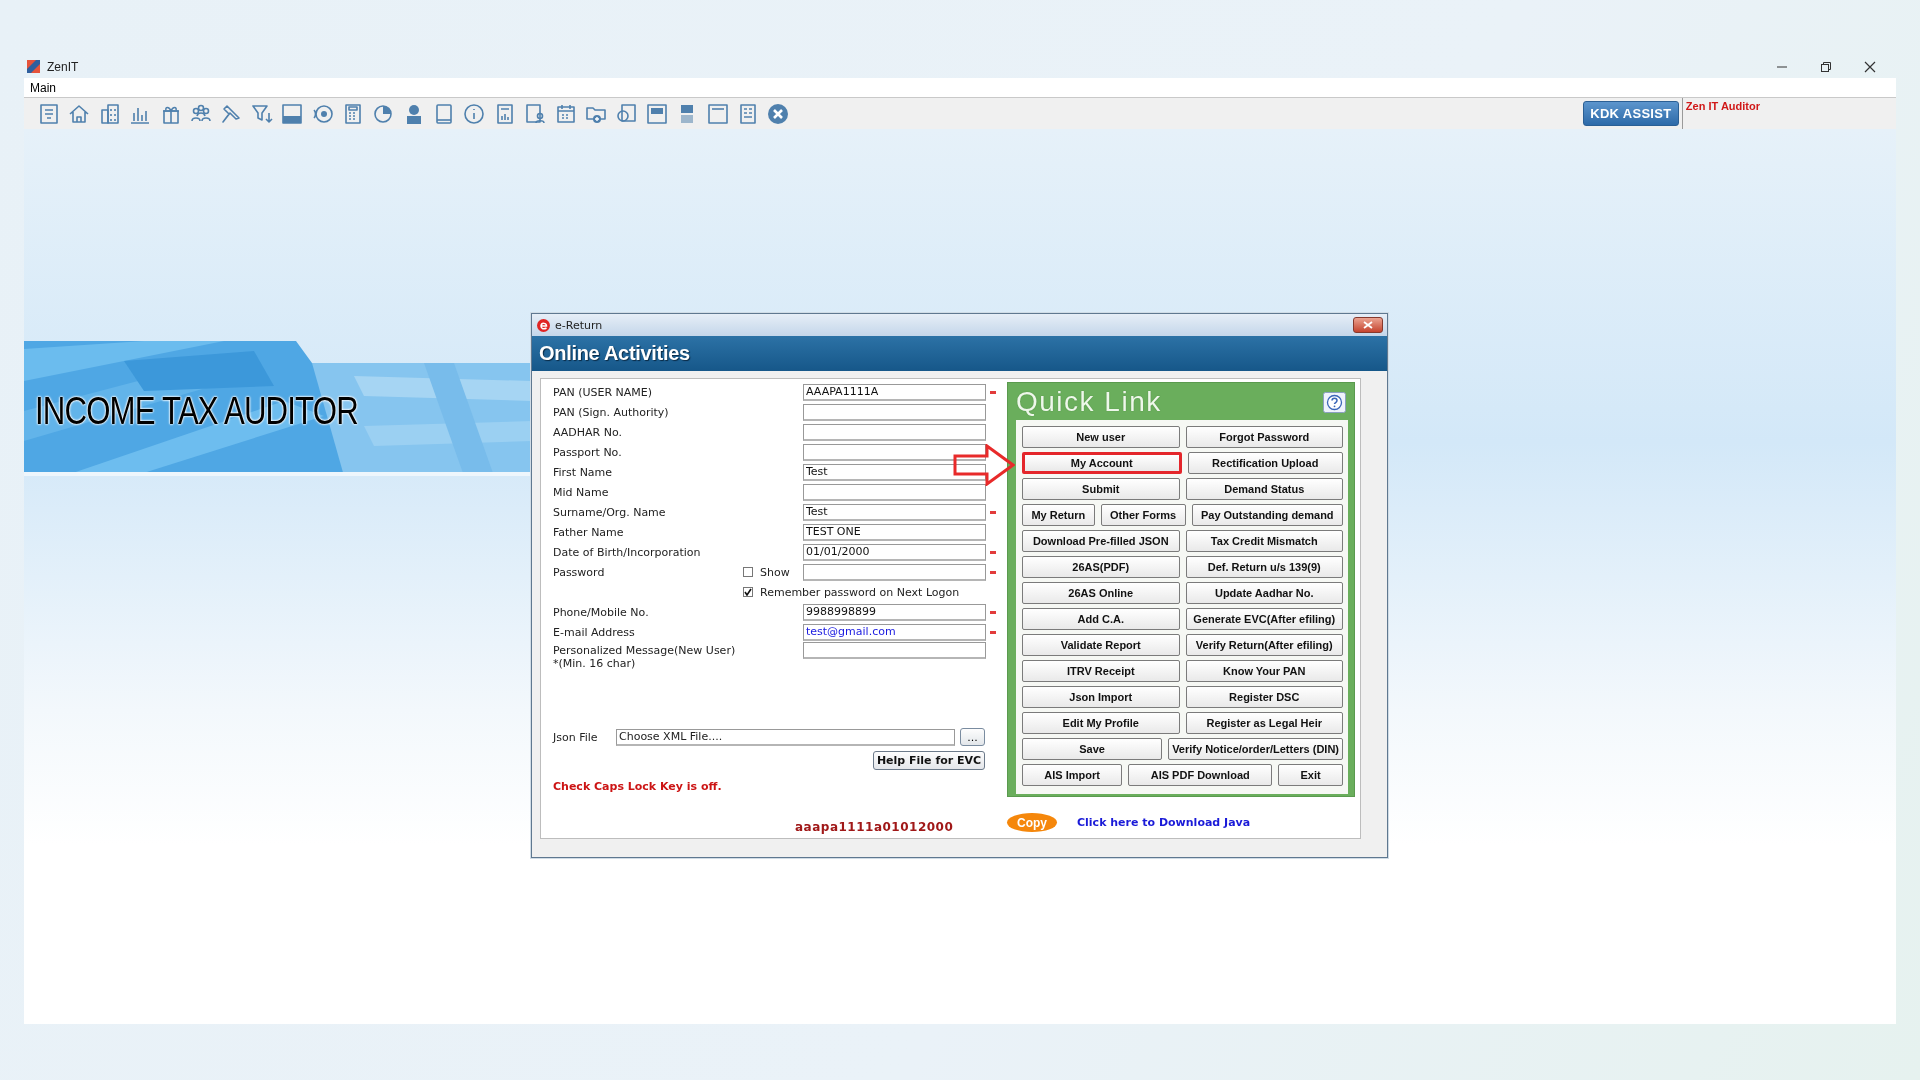 The height and width of the screenshot is (1080, 1920). Describe the element at coordinates (1264, 489) in the screenshot. I see `quick-link-button: Demand Status` at that location.